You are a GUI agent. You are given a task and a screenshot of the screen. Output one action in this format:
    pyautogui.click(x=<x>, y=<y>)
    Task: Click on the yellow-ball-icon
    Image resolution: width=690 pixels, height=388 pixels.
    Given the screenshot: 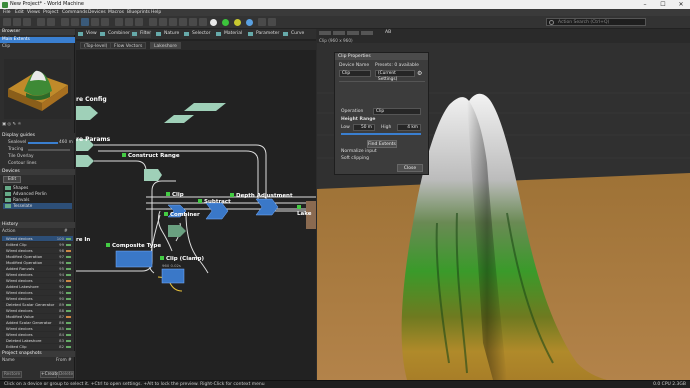 What is the action you would take?
    pyautogui.click(x=237, y=22)
    